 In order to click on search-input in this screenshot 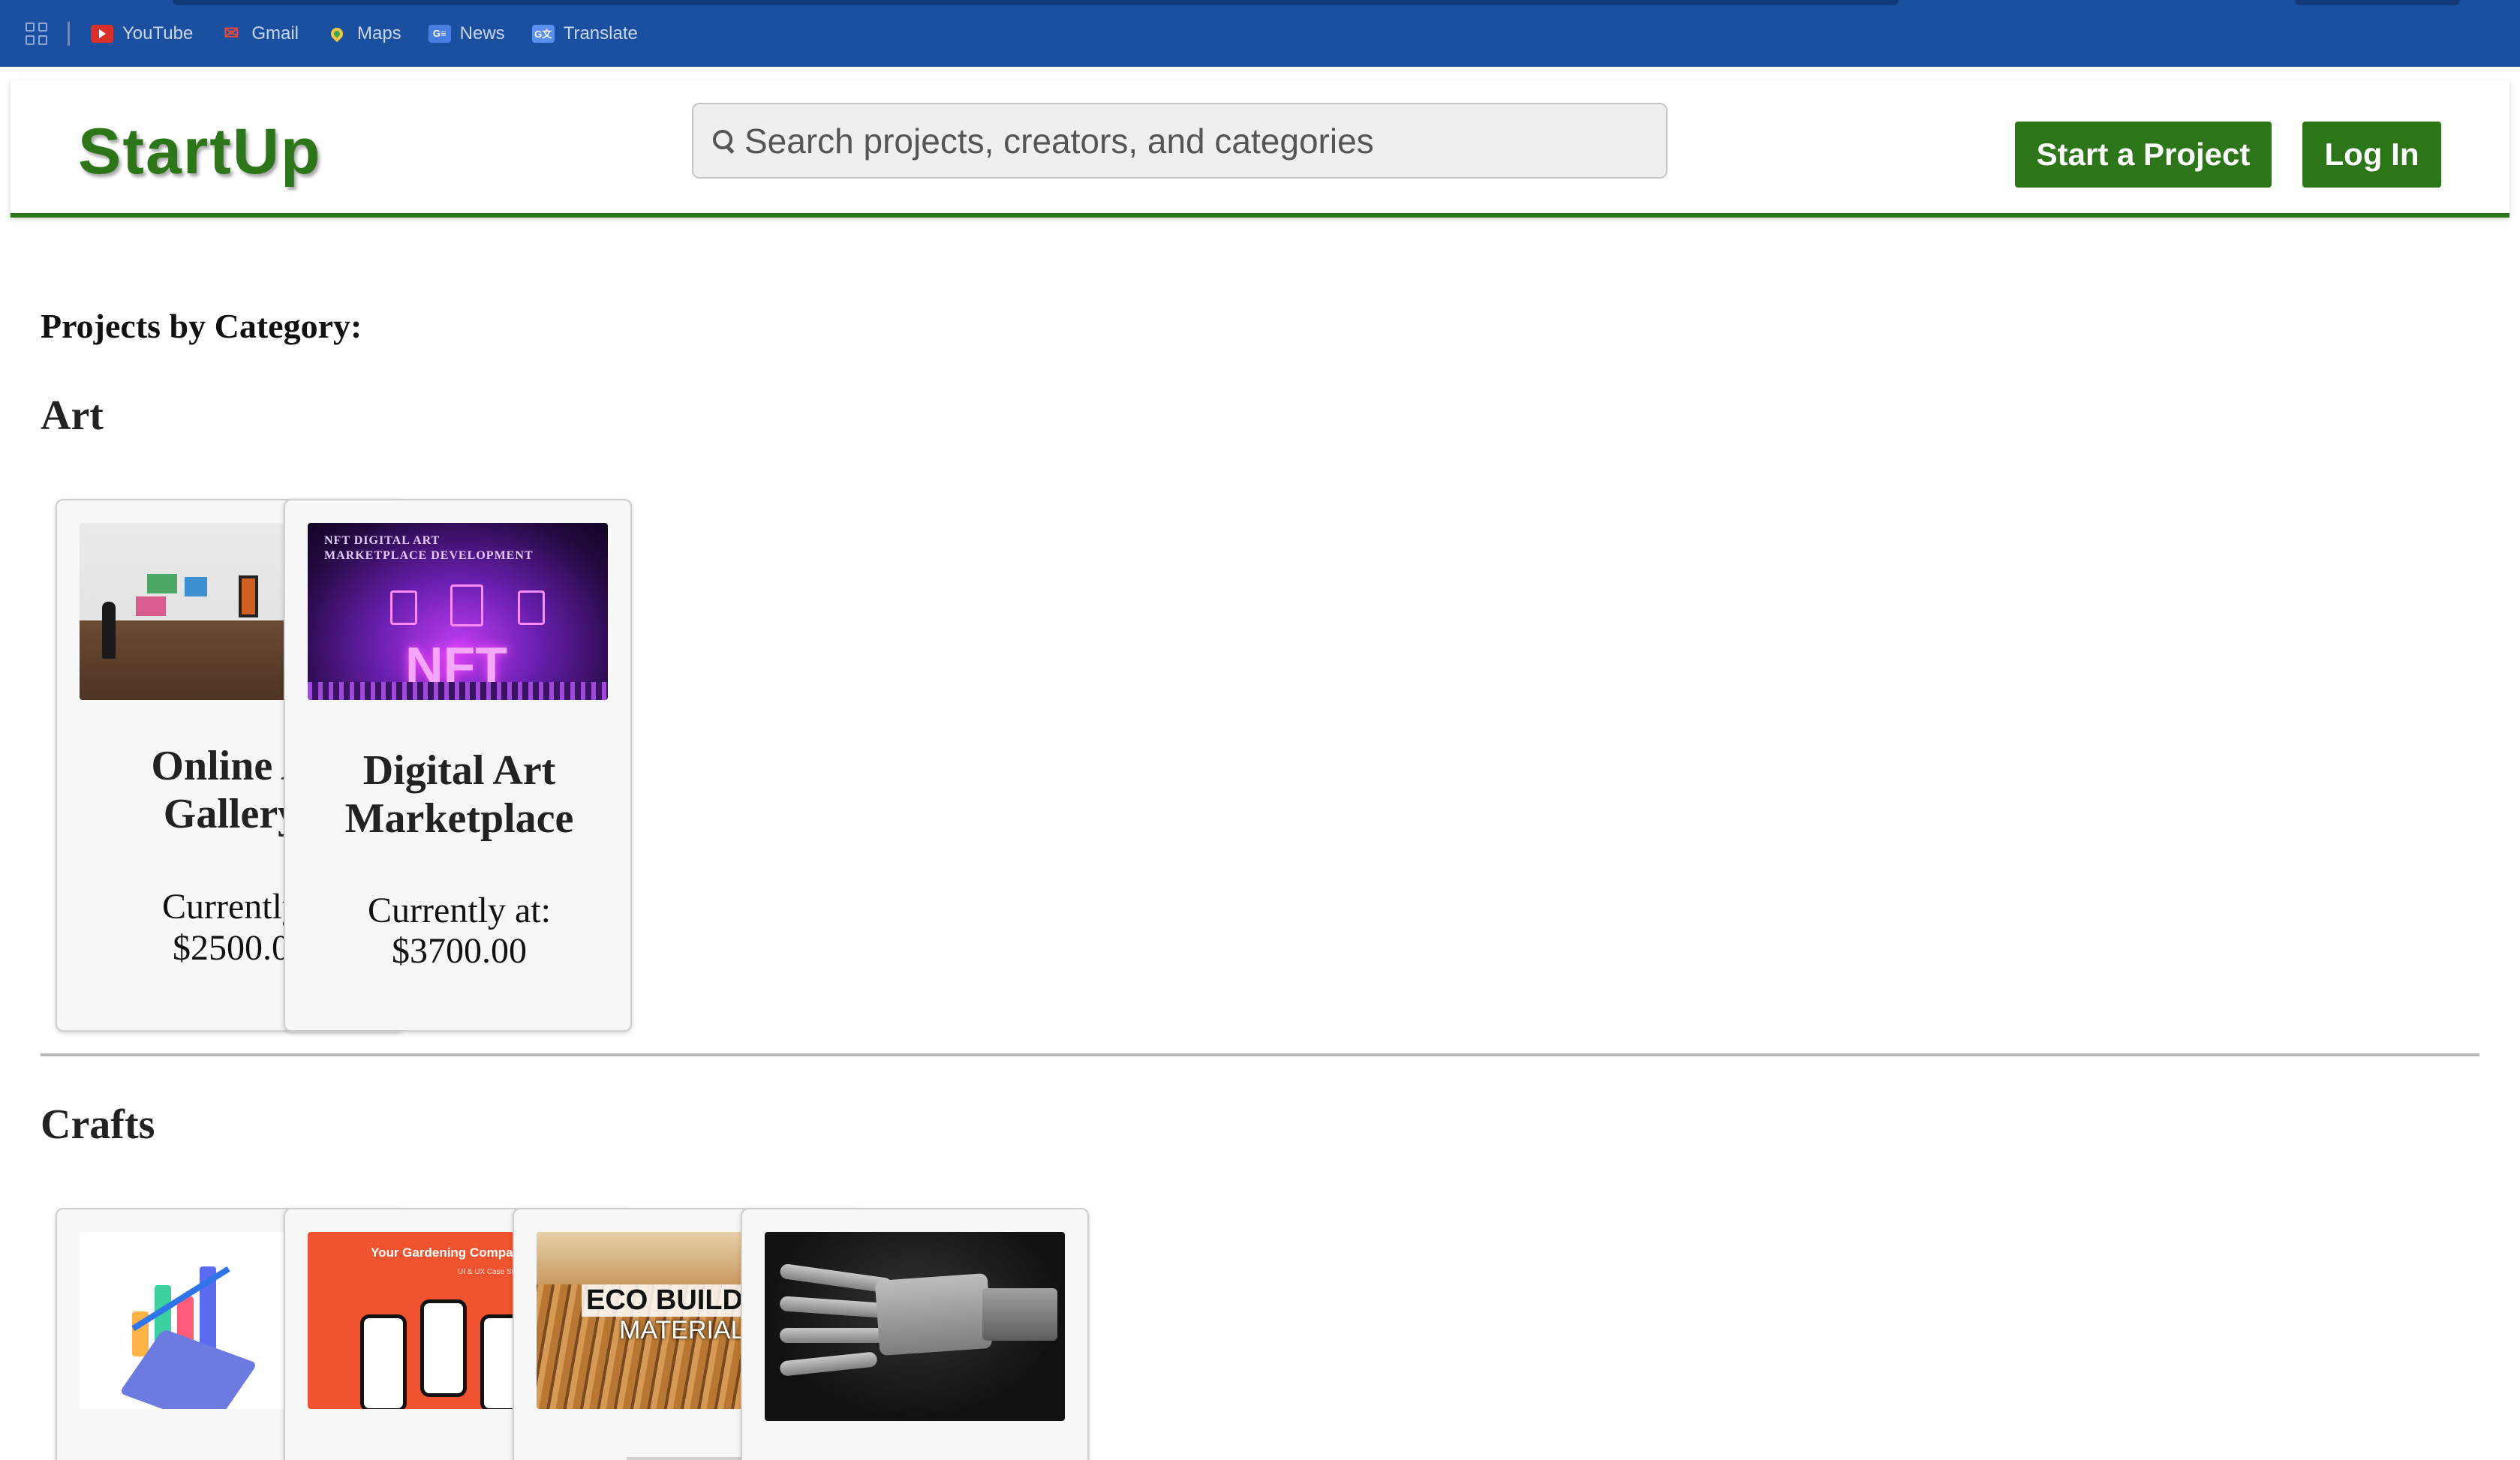, I will do `click(1205, 140)`.